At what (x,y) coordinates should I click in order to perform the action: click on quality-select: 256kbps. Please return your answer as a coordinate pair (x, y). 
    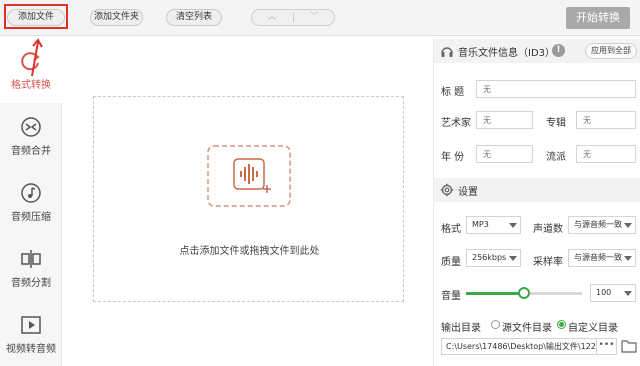
    Looking at the image, I should click on (493, 258).